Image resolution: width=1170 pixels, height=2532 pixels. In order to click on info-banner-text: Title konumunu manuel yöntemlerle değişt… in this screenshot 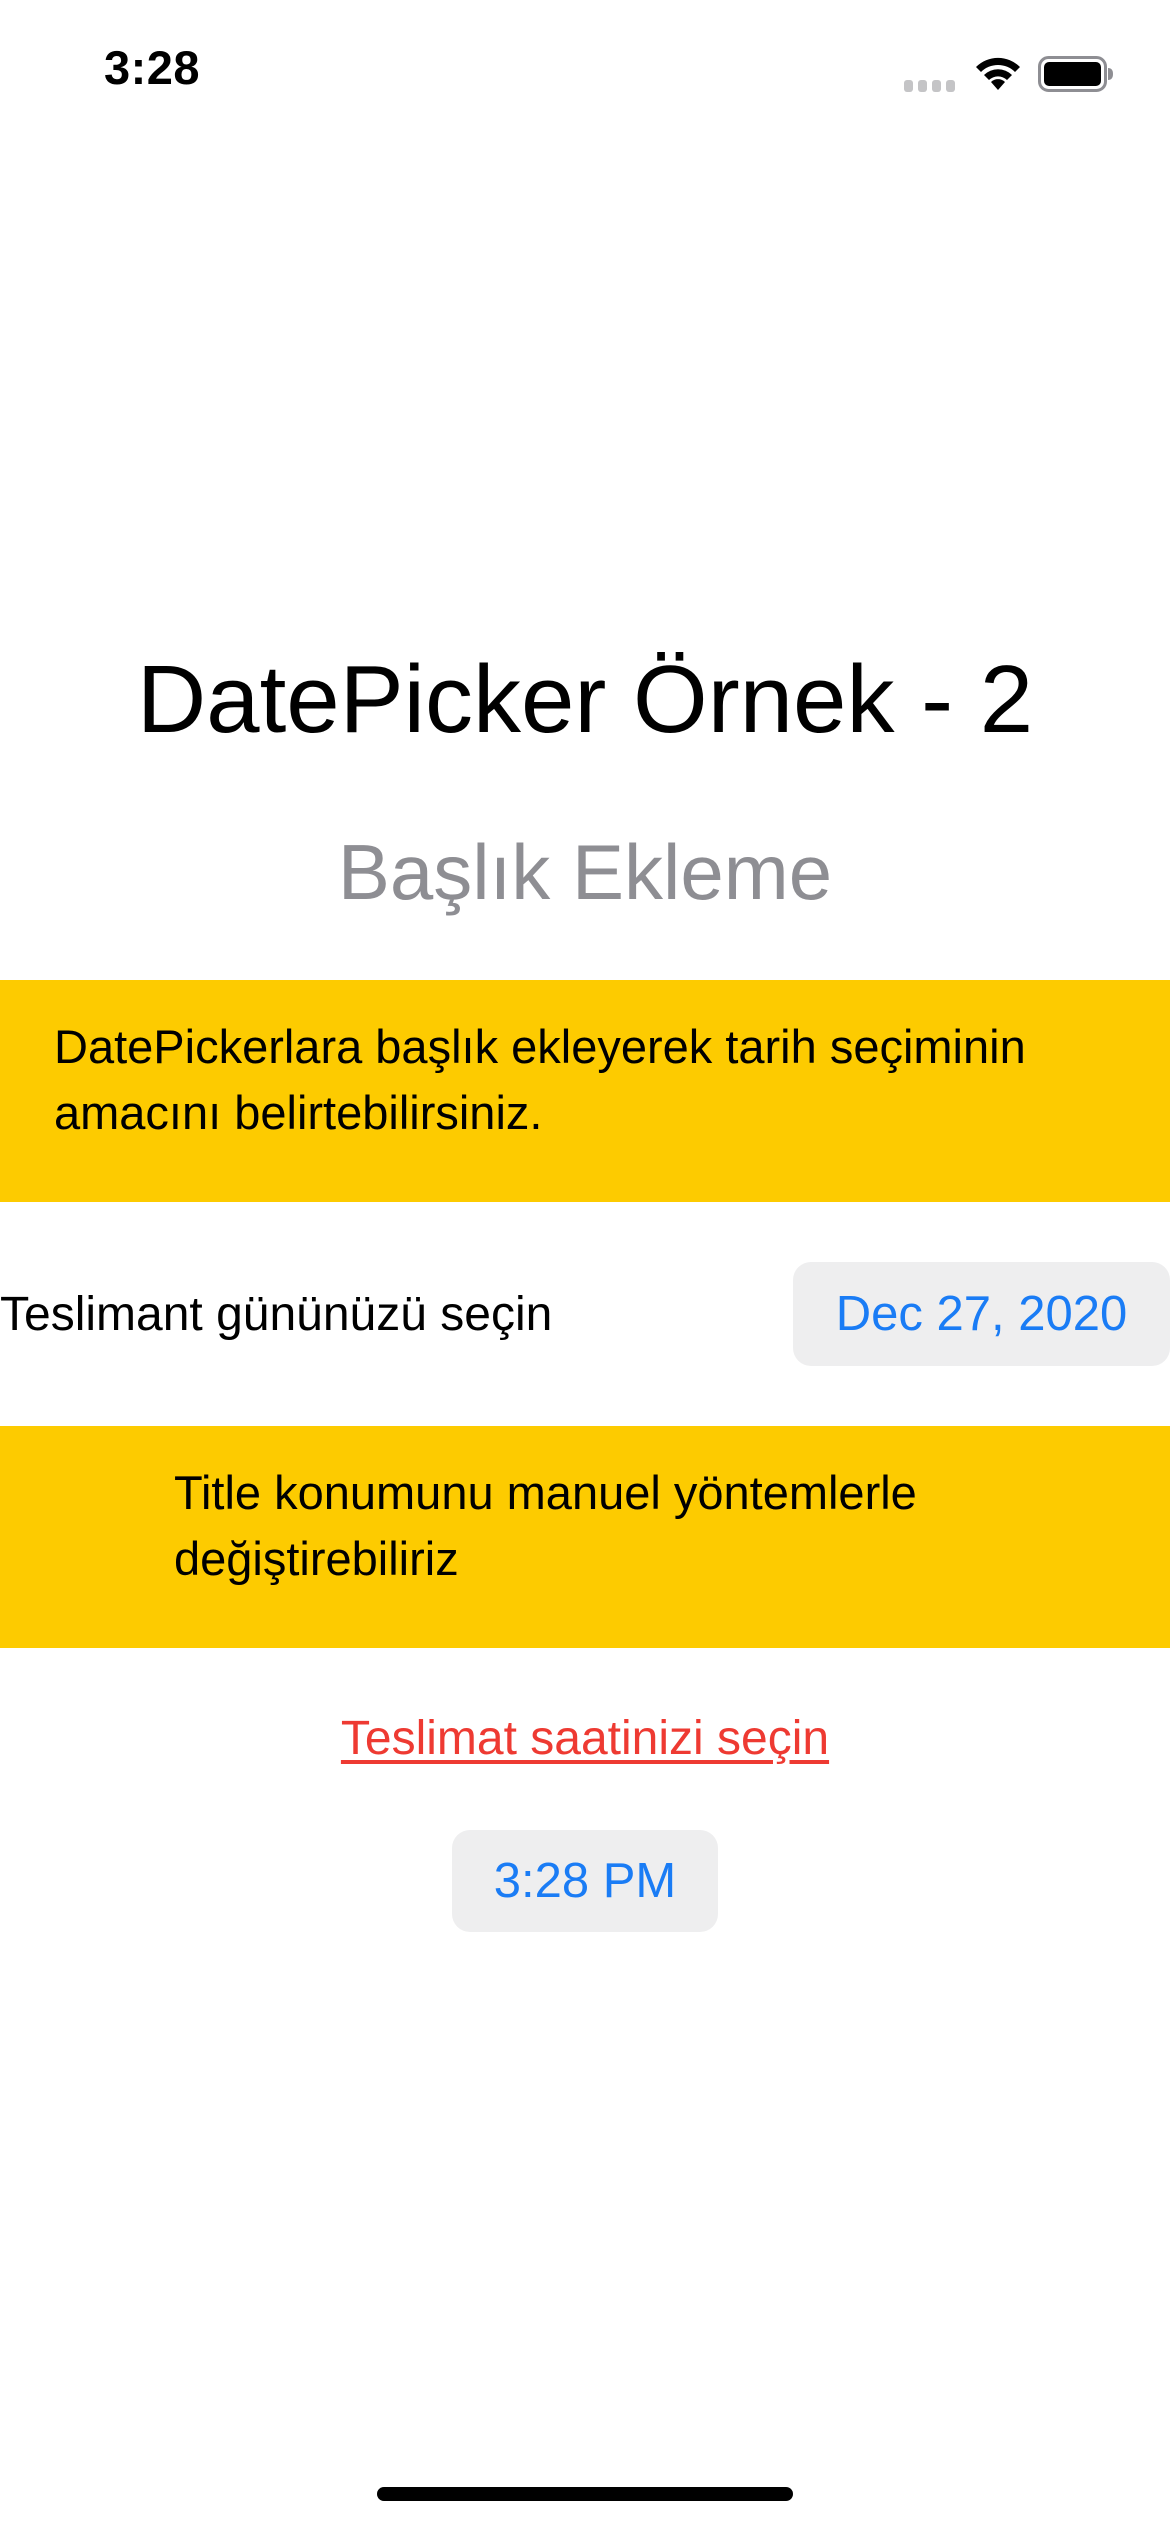, I will do `click(545, 1525)`.